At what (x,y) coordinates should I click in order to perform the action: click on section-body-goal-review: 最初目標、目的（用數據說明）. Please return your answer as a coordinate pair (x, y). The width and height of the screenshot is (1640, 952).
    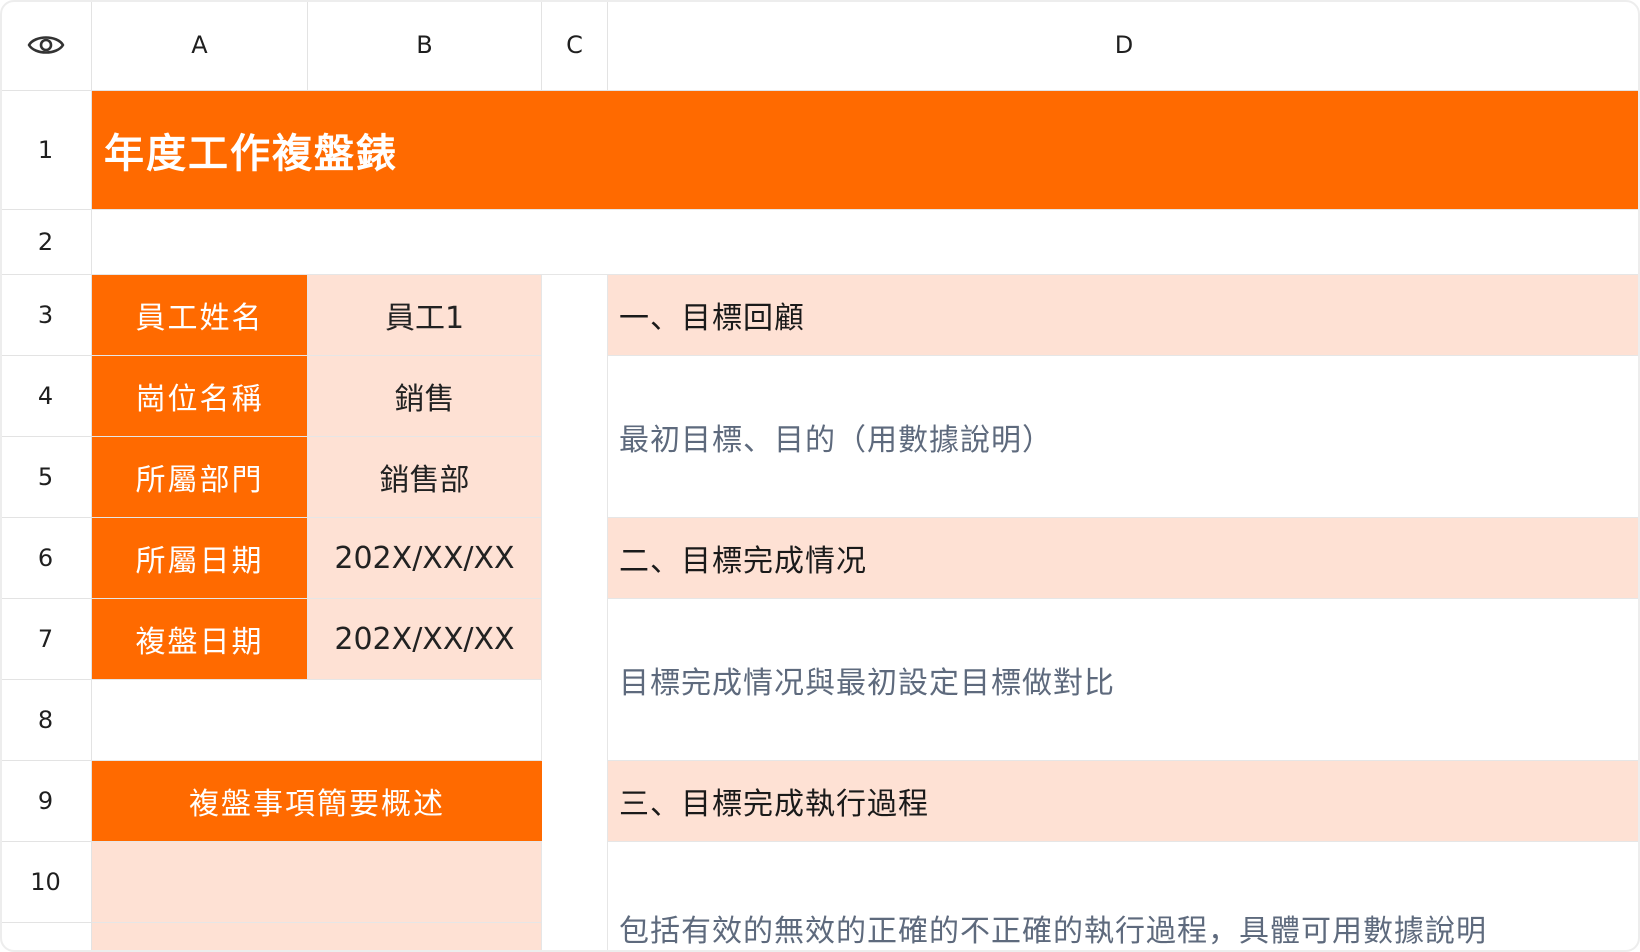
    Looking at the image, I should click on (1124, 437).